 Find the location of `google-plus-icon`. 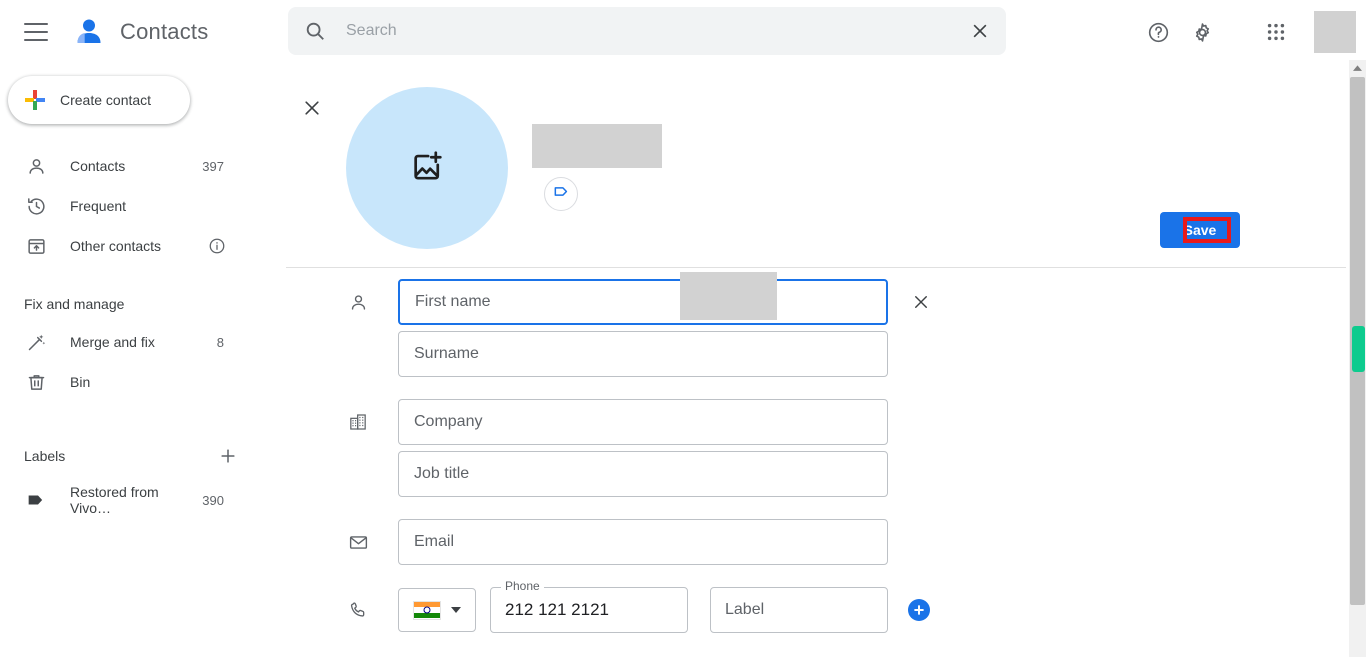

google-plus-icon is located at coordinates (35, 100).